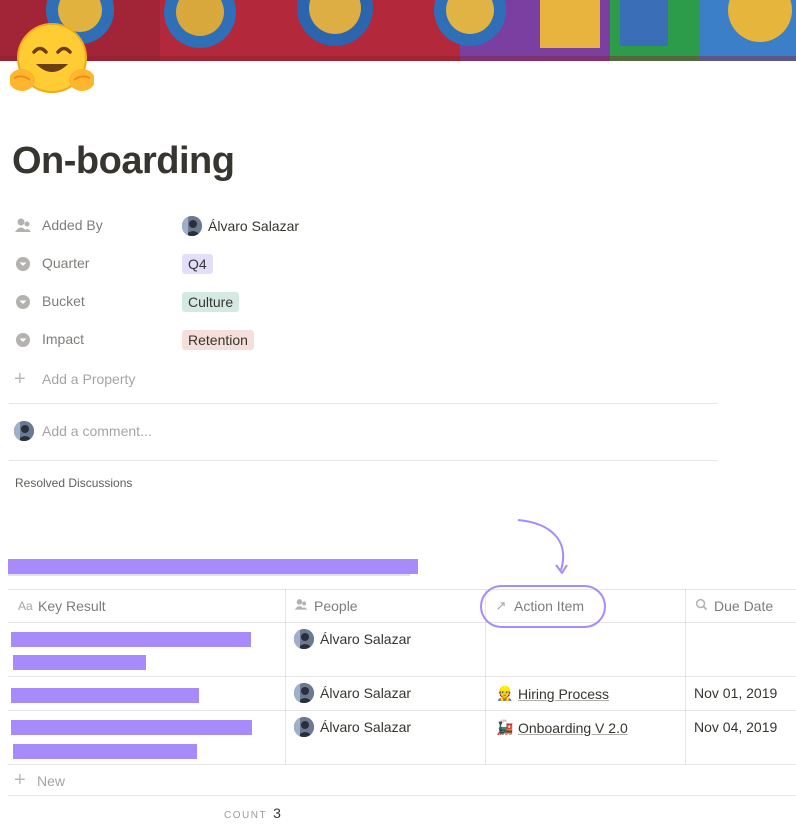 This screenshot has width=796, height=832. What do you see at coordinates (735, 727) in the screenshot?
I see `due-date-cell: Nov 04, 2019` at bounding box center [735, 727].